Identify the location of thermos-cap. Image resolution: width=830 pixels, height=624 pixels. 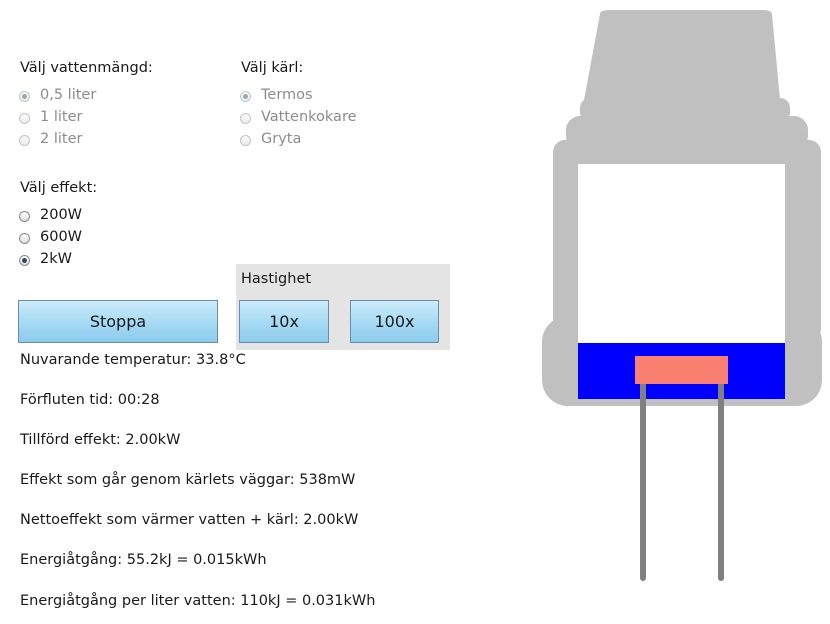
(682, 55).